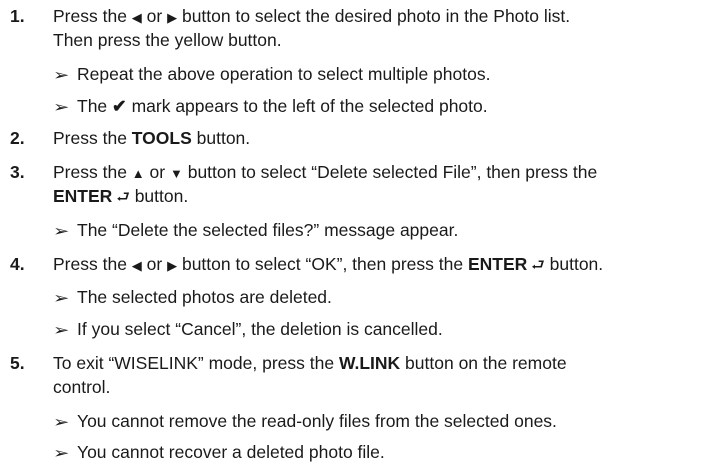 Image resolution: width=717 pixels, height=466 pixels. I want to click on step-text: control., so click(82, 387).